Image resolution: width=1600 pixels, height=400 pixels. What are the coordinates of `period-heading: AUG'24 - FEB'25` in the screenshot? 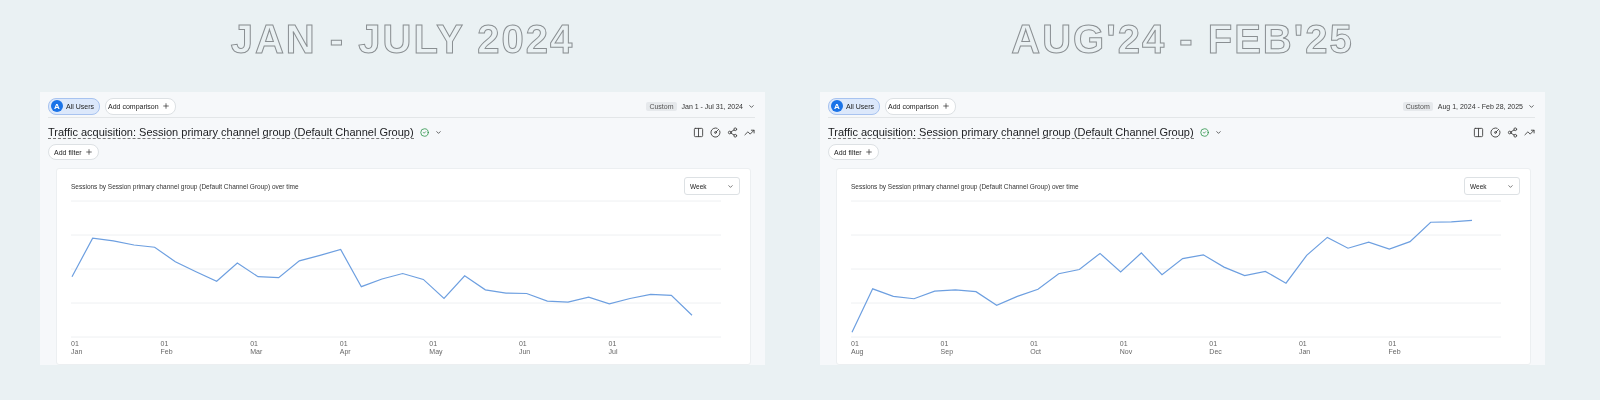 It's located at (1182, 39).